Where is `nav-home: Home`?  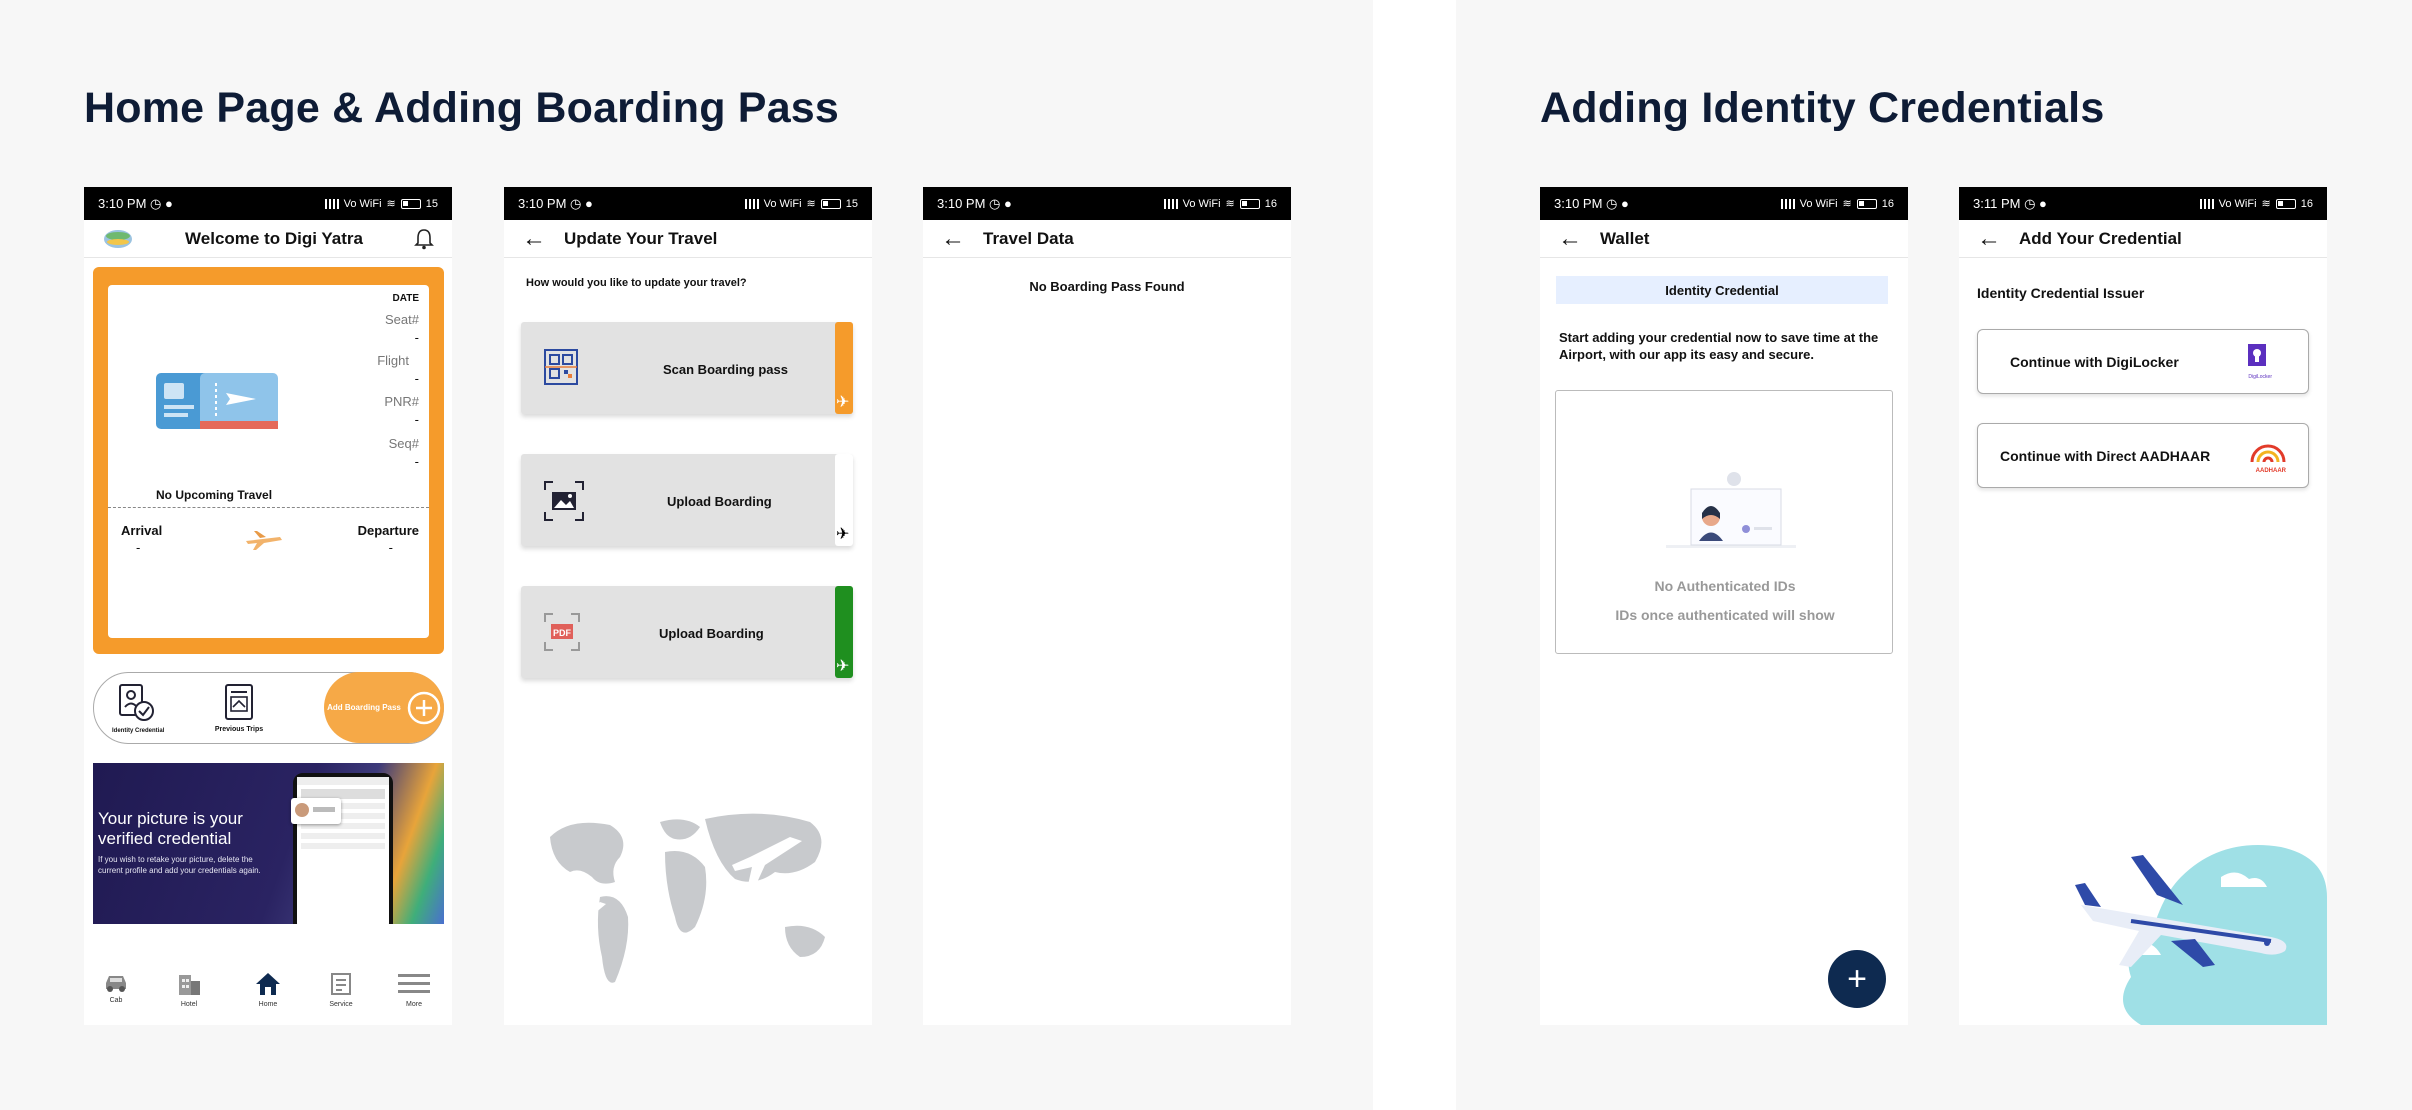
nav-home: Home is located at coordinates (268, 989).